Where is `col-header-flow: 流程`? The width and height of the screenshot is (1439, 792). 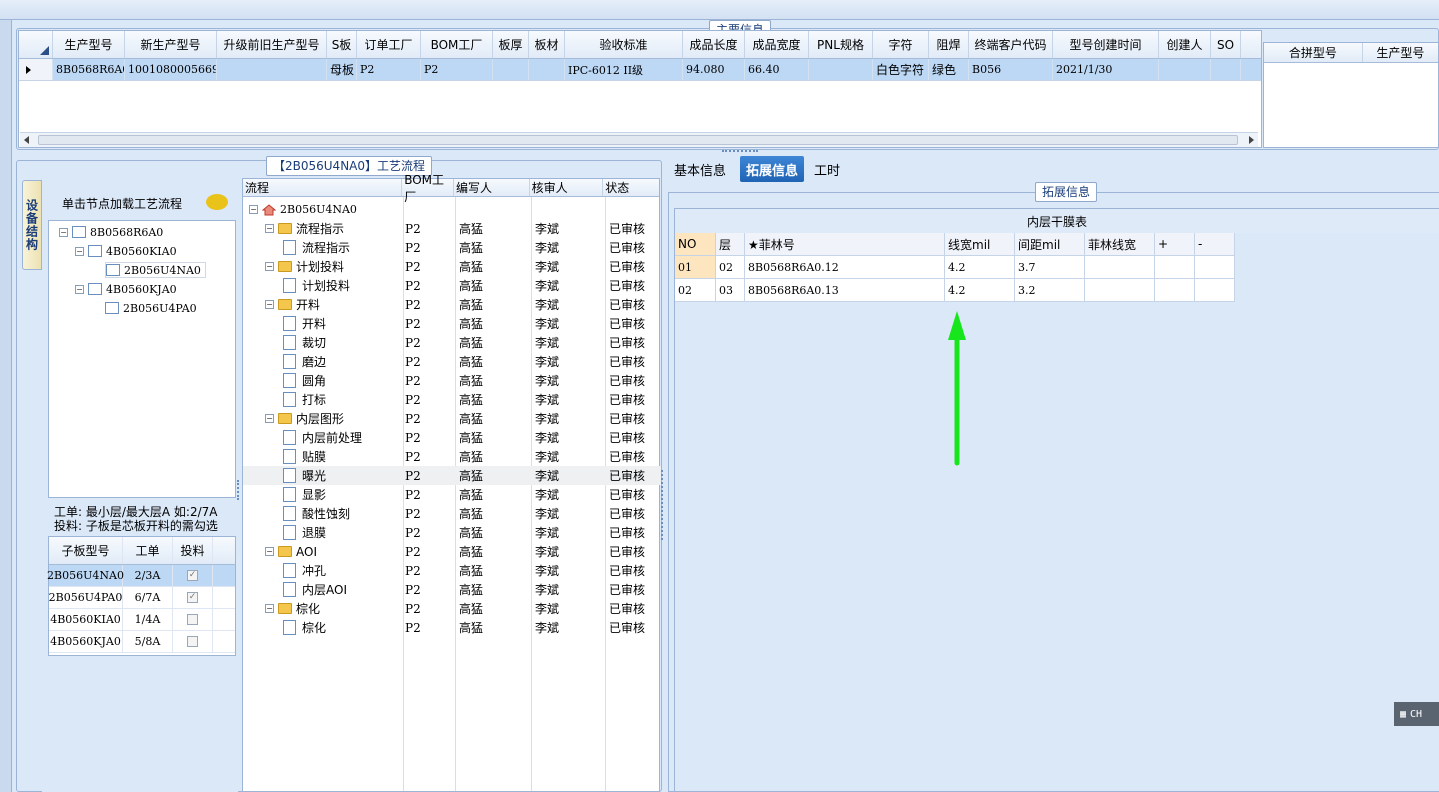 col-header-flow: 流程 is located at coordinates (323, 187).